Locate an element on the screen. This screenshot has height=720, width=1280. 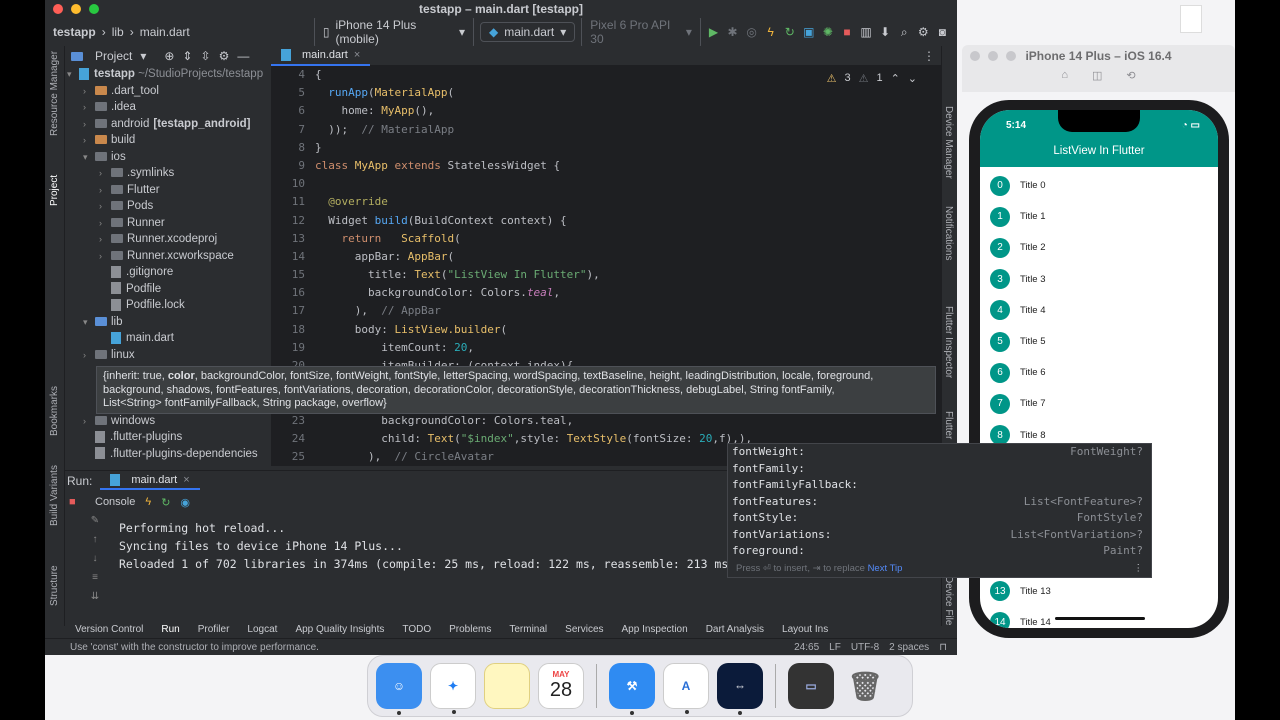
line-number: 5 is located at coordinates (293, 93).